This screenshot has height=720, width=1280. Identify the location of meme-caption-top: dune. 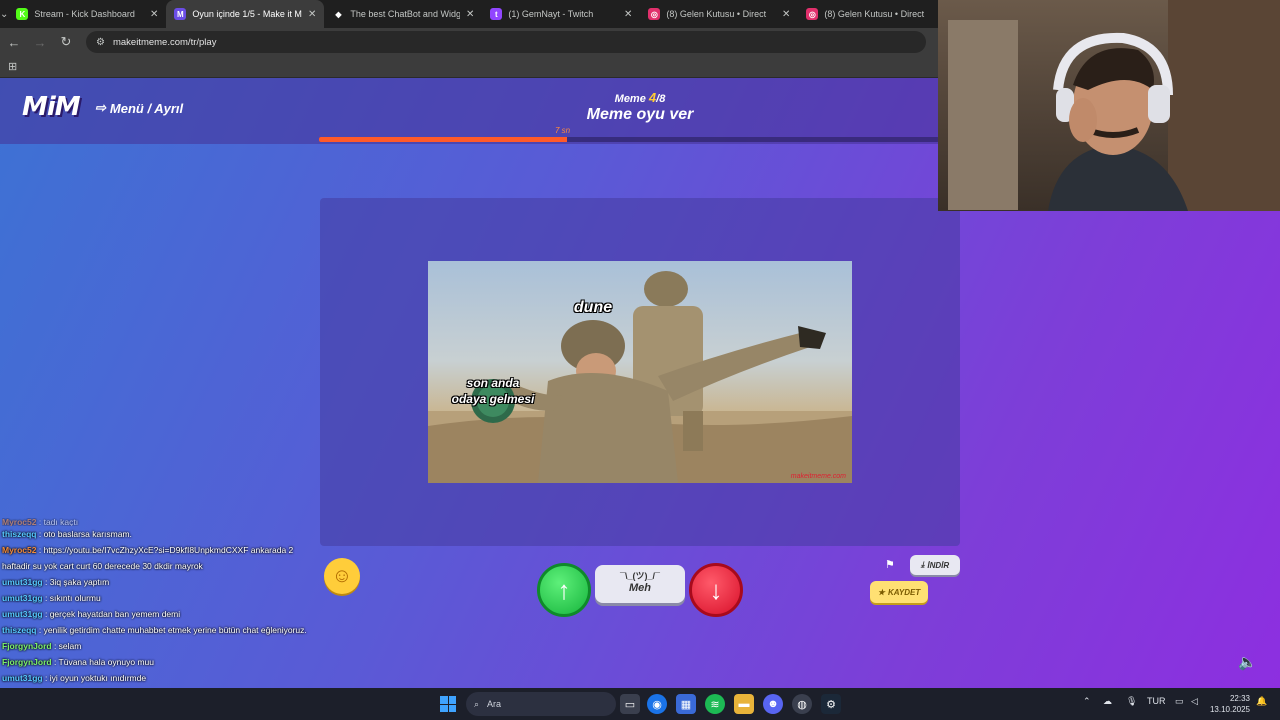
(593, 307).